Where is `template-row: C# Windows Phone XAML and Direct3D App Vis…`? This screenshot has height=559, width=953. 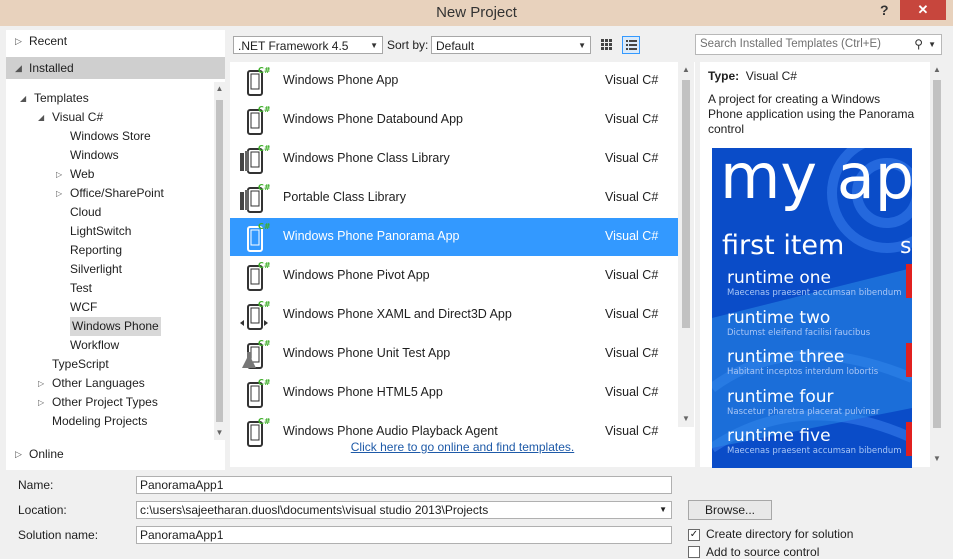 template-row: C# Windows Phone XAML and Direct3D App Vis… is located at coordinates (454, 315).